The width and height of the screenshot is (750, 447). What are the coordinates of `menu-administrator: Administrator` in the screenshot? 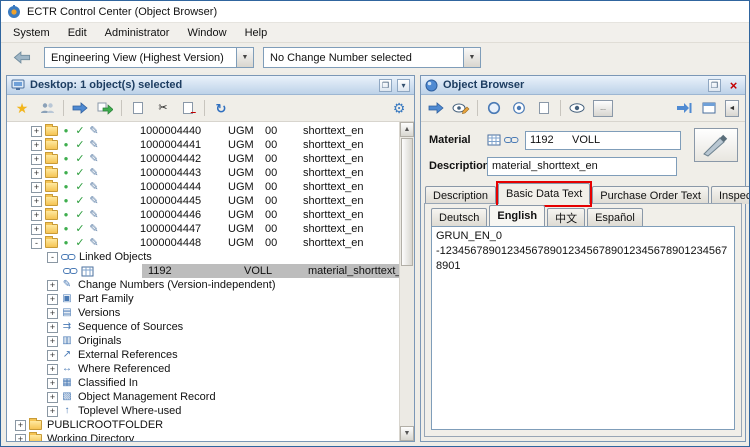 It's located at (137, 33).